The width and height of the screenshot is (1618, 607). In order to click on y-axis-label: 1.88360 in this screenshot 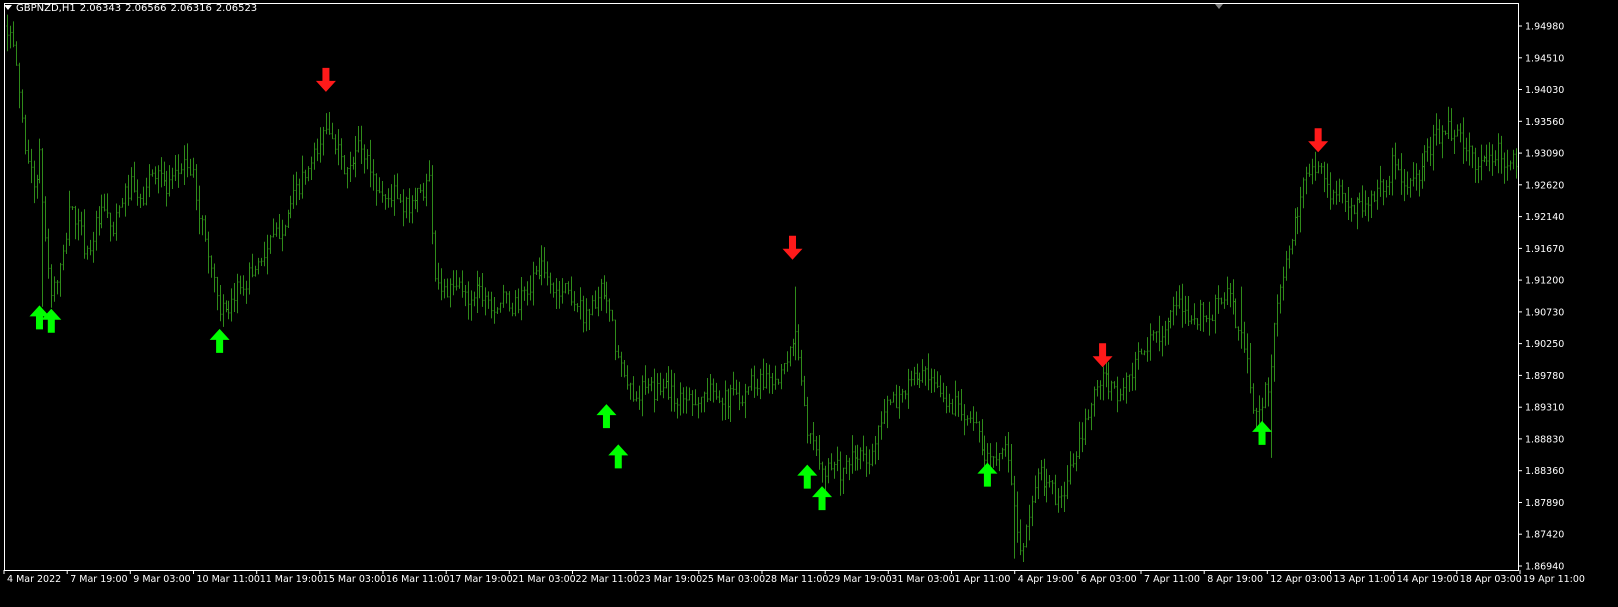, I will do `click(1544, 471)`.